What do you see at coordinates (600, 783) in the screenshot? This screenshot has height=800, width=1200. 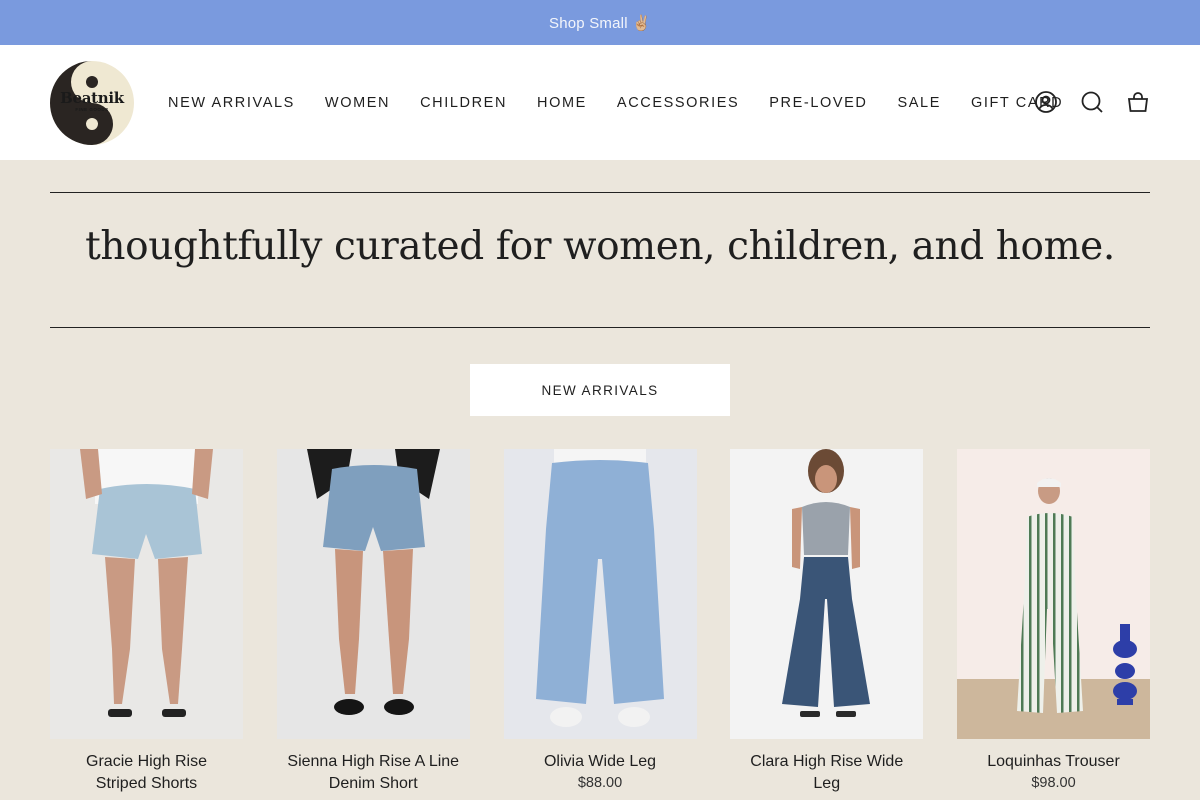 I see `product-price: $88.00` at bounding box center [600, 783].